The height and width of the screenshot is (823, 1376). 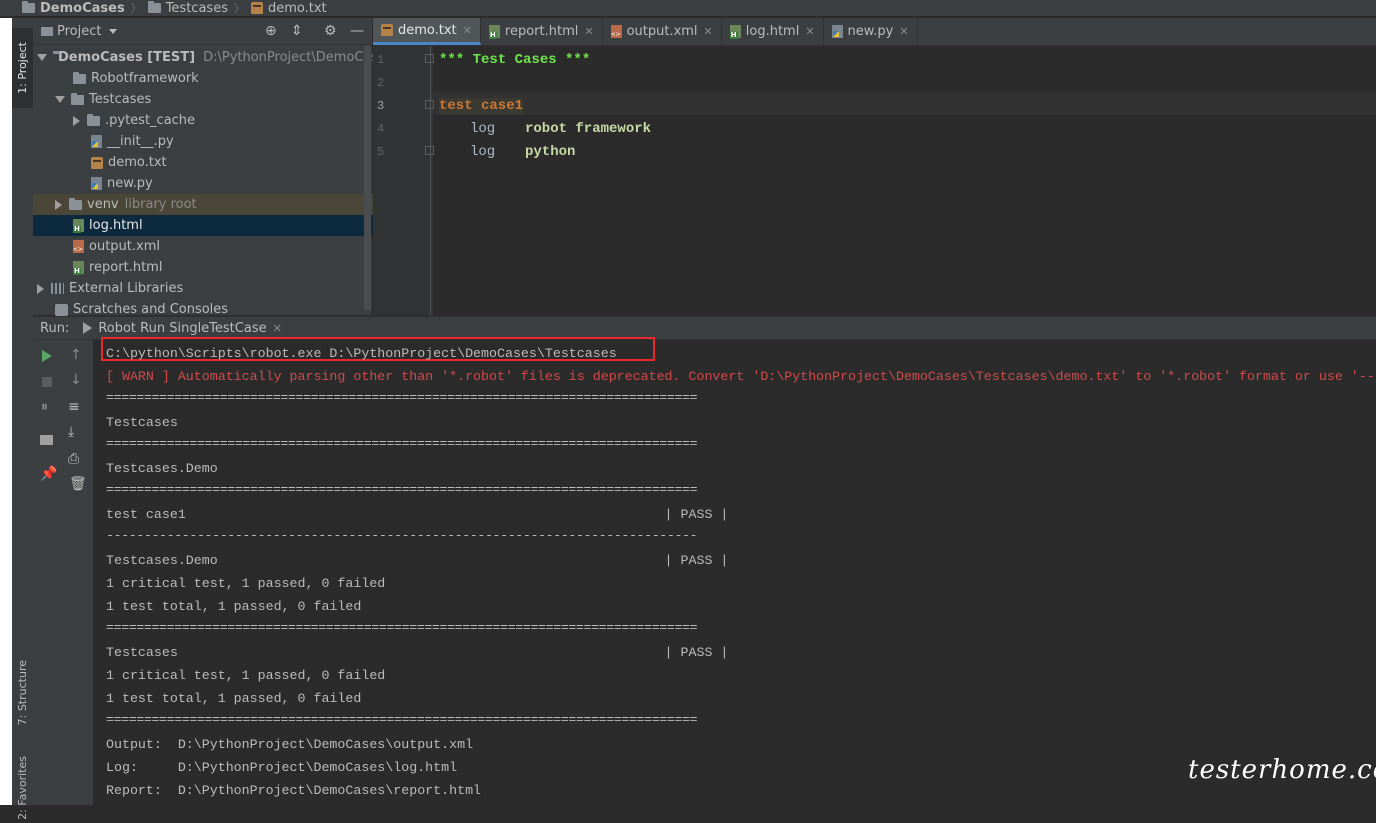 What do you see at coordinates (330, 31) in the screenshot?
I see `gear-icon: ⚙` at bounding box center [330, 31].